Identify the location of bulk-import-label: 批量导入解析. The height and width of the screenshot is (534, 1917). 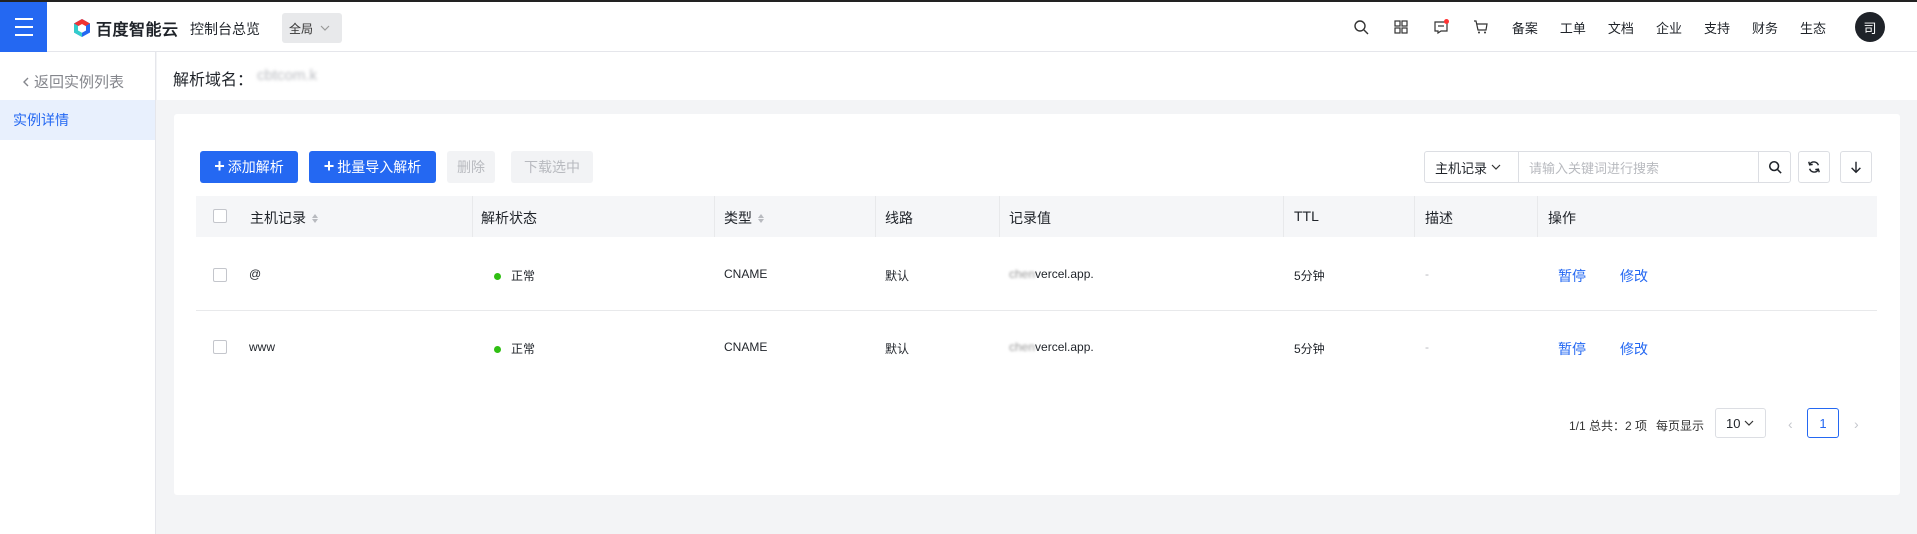
(379, 167).